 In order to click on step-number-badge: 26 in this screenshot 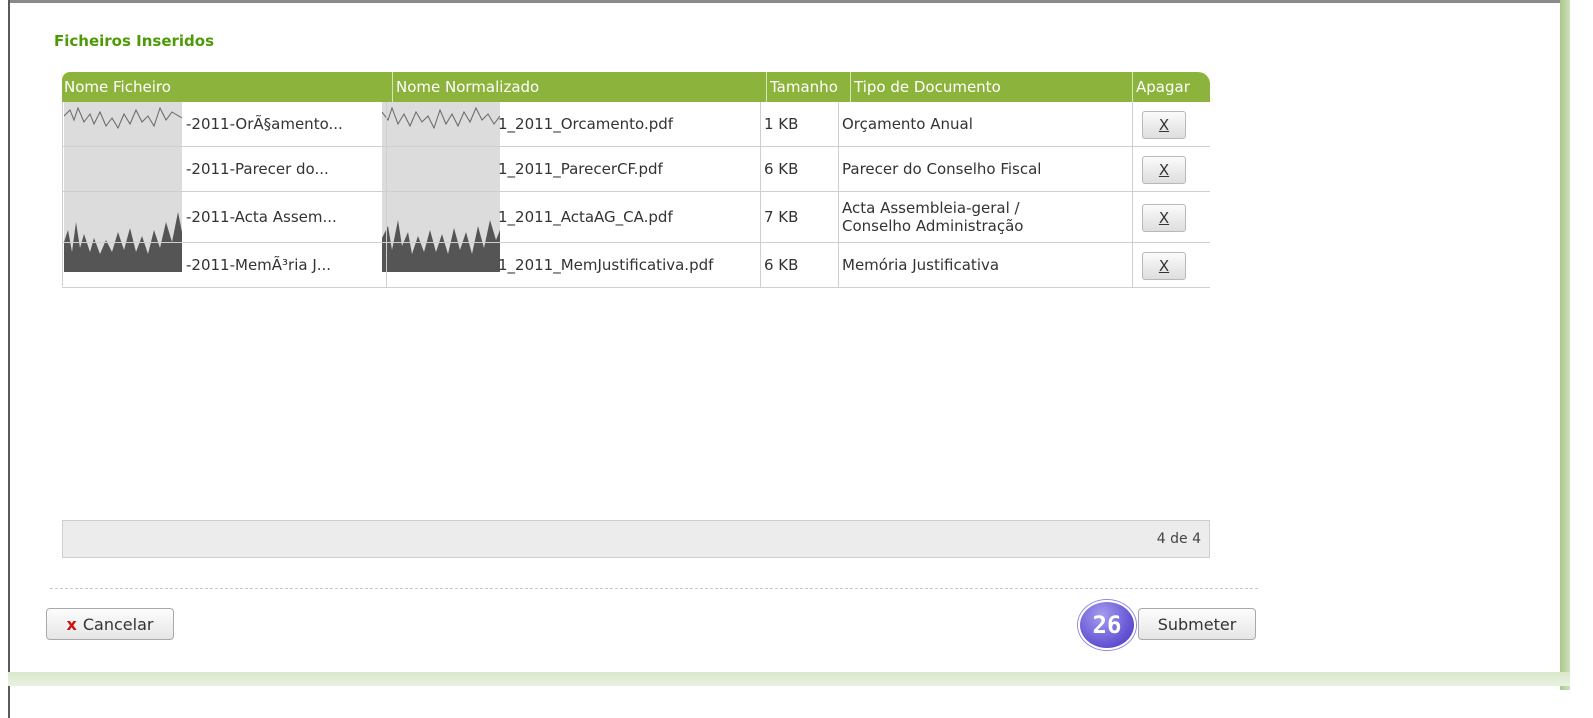, I will do `click(1107, 625)`.